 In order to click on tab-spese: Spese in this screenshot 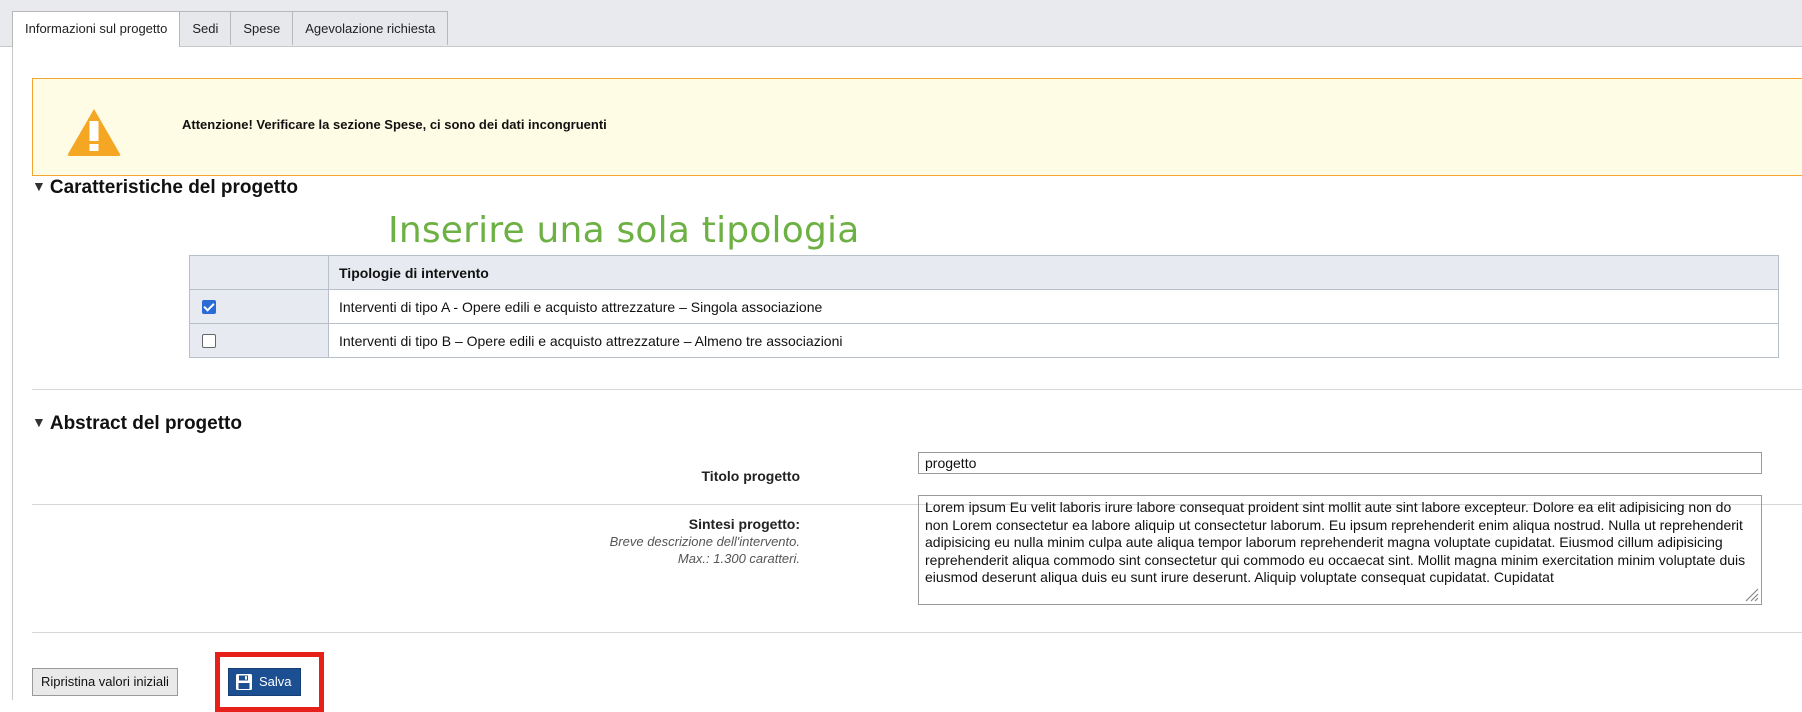, I will do `click(262, 28)`.